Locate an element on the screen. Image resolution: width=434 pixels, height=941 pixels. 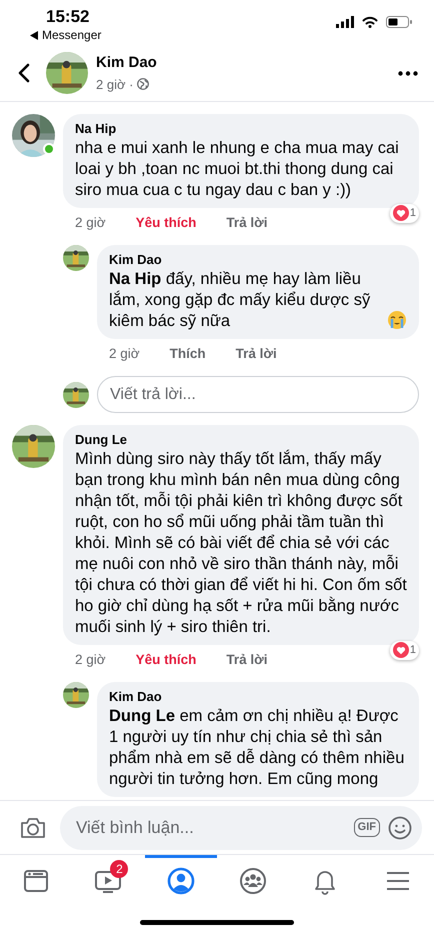
comment-text: Na Hip đấy, nhiều mẹ hay làm liều lắm, xong gặp đc mấy kiểu dược sỹ kiêm bác sỹ nữa is located at coordinates (240, 300).